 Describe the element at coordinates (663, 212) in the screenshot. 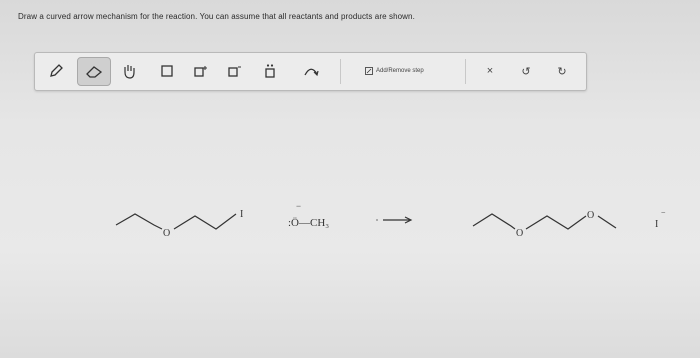

I see `iodide-charge: −` at that location.